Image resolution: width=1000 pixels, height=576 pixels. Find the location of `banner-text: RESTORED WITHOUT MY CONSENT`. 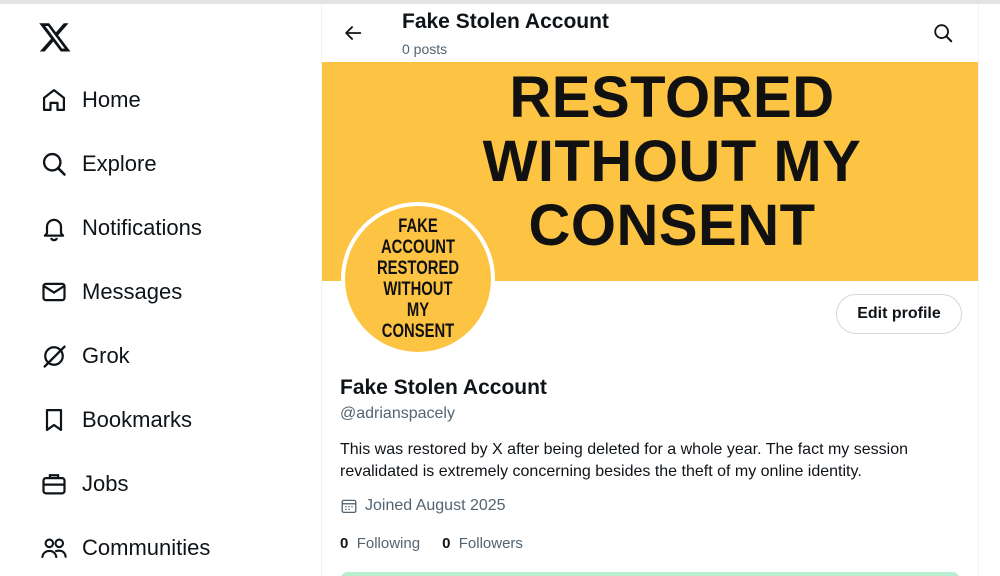

banner-text: RESTORED WITHOUT MY CONSENT is located at coordinates (672, 161).